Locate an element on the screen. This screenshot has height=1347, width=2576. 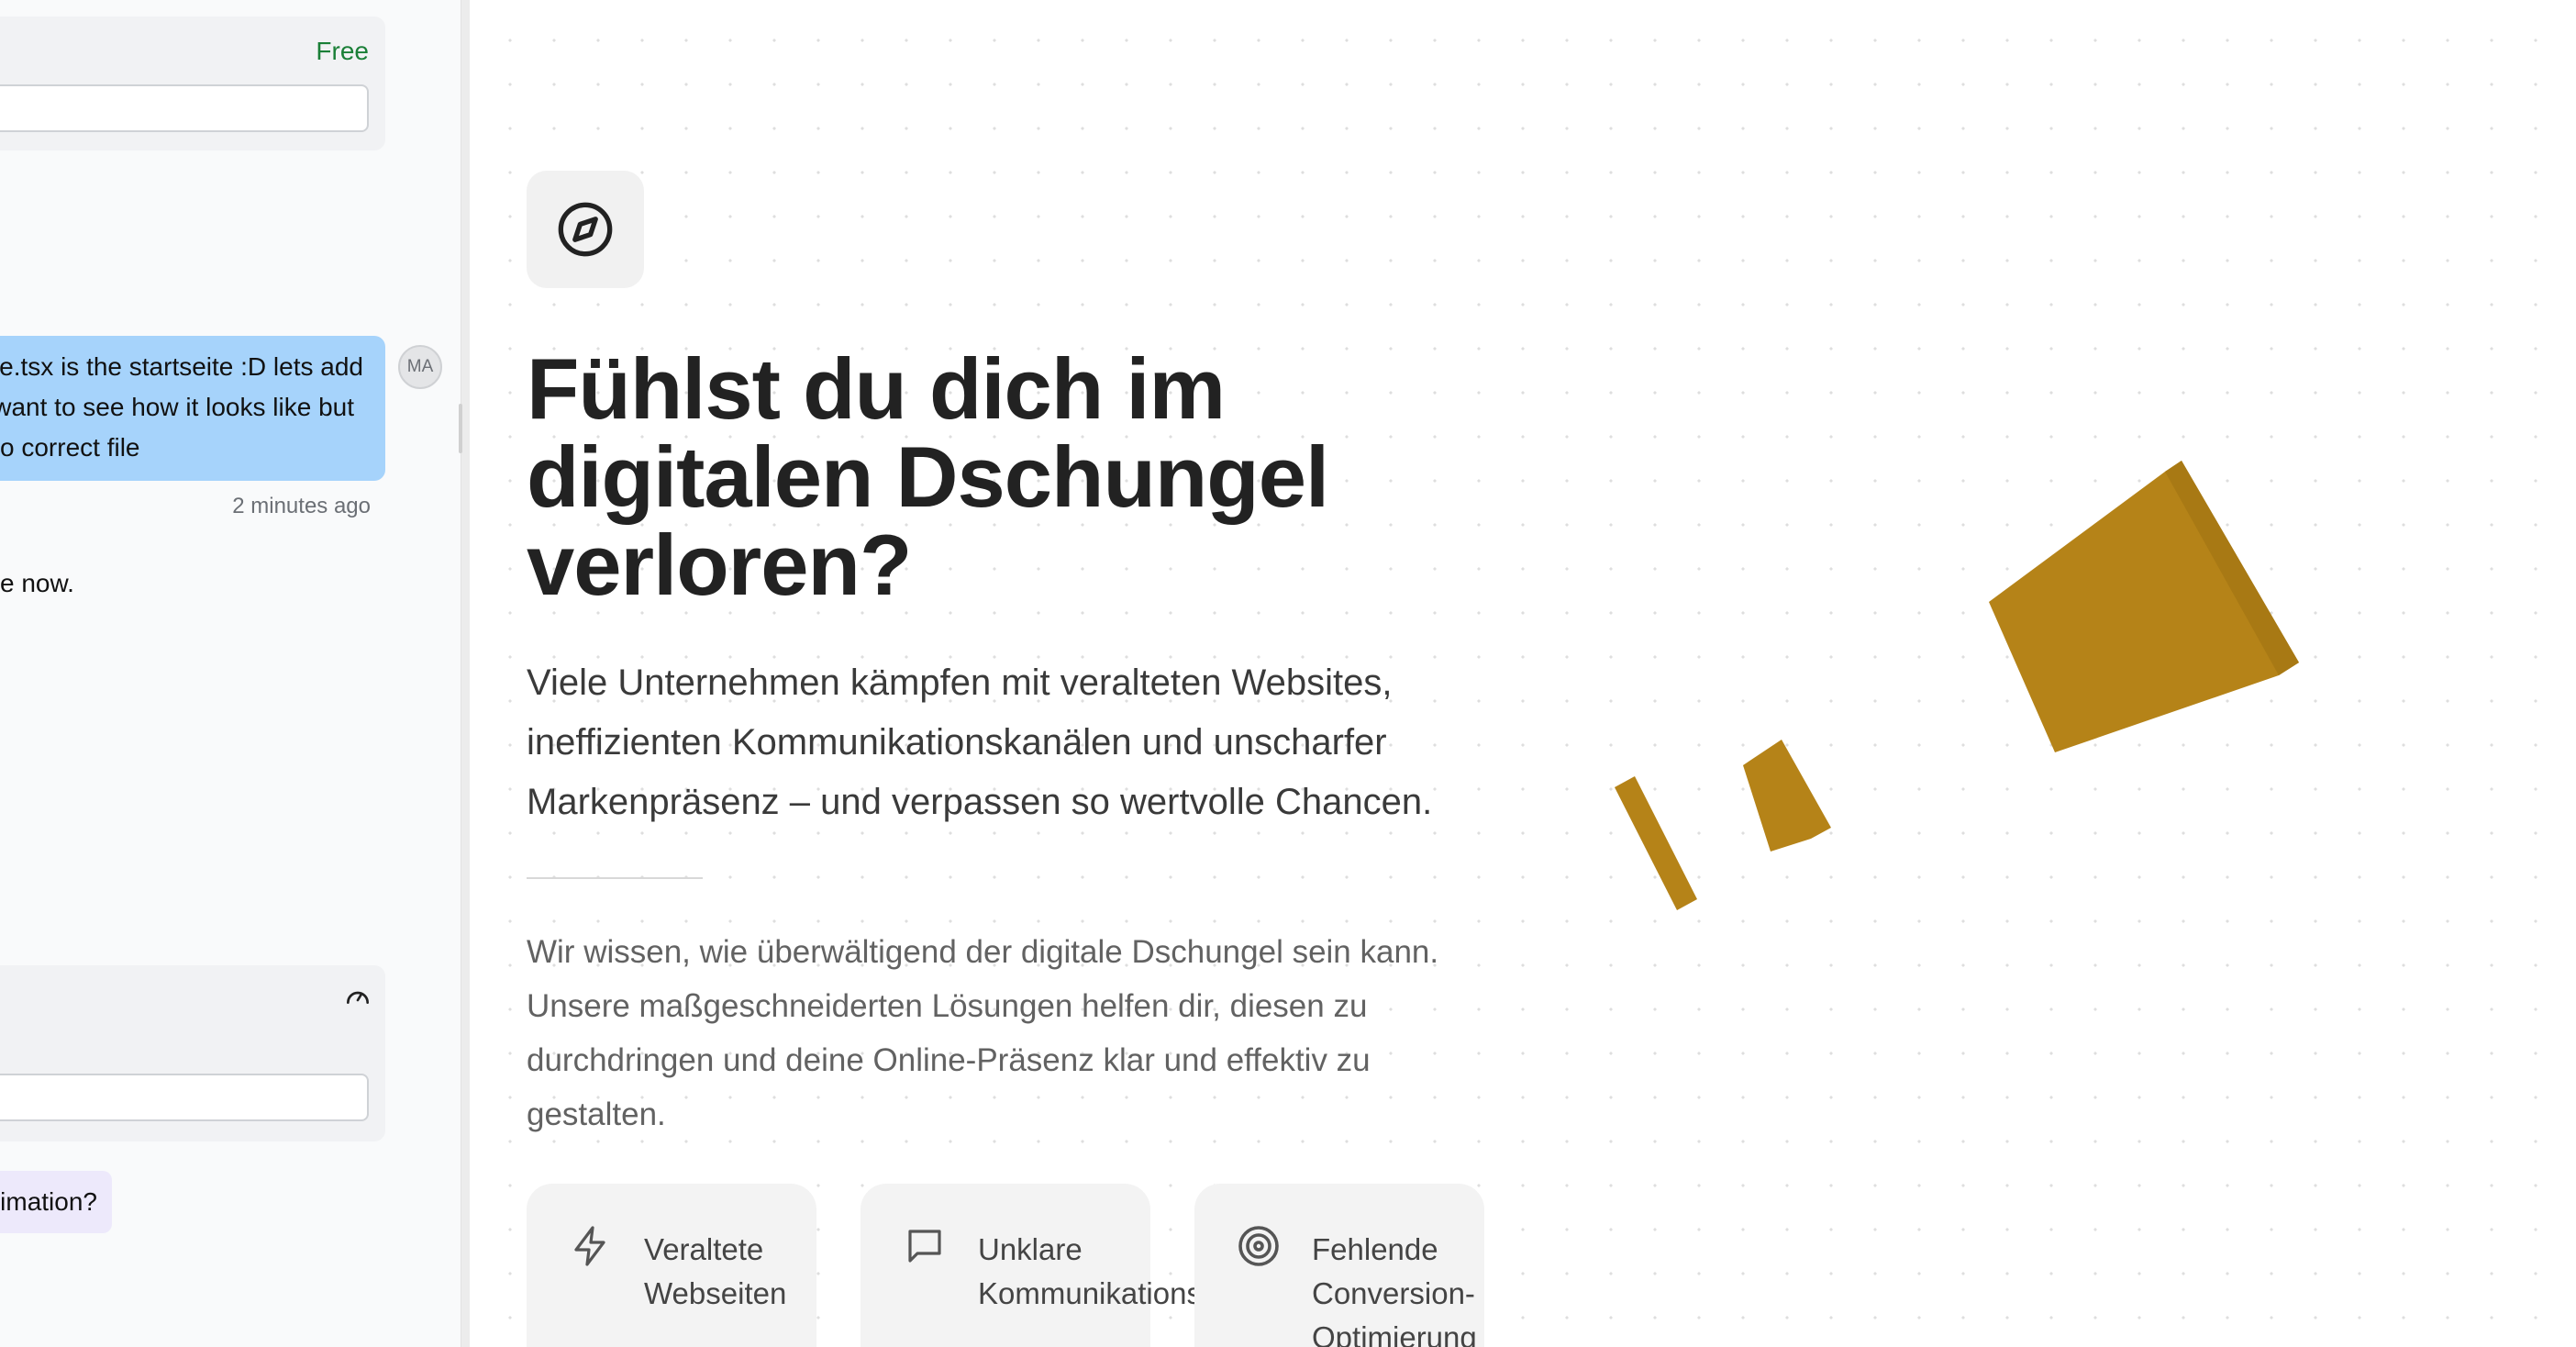
usage-input is located at coordinates (184, 1097).